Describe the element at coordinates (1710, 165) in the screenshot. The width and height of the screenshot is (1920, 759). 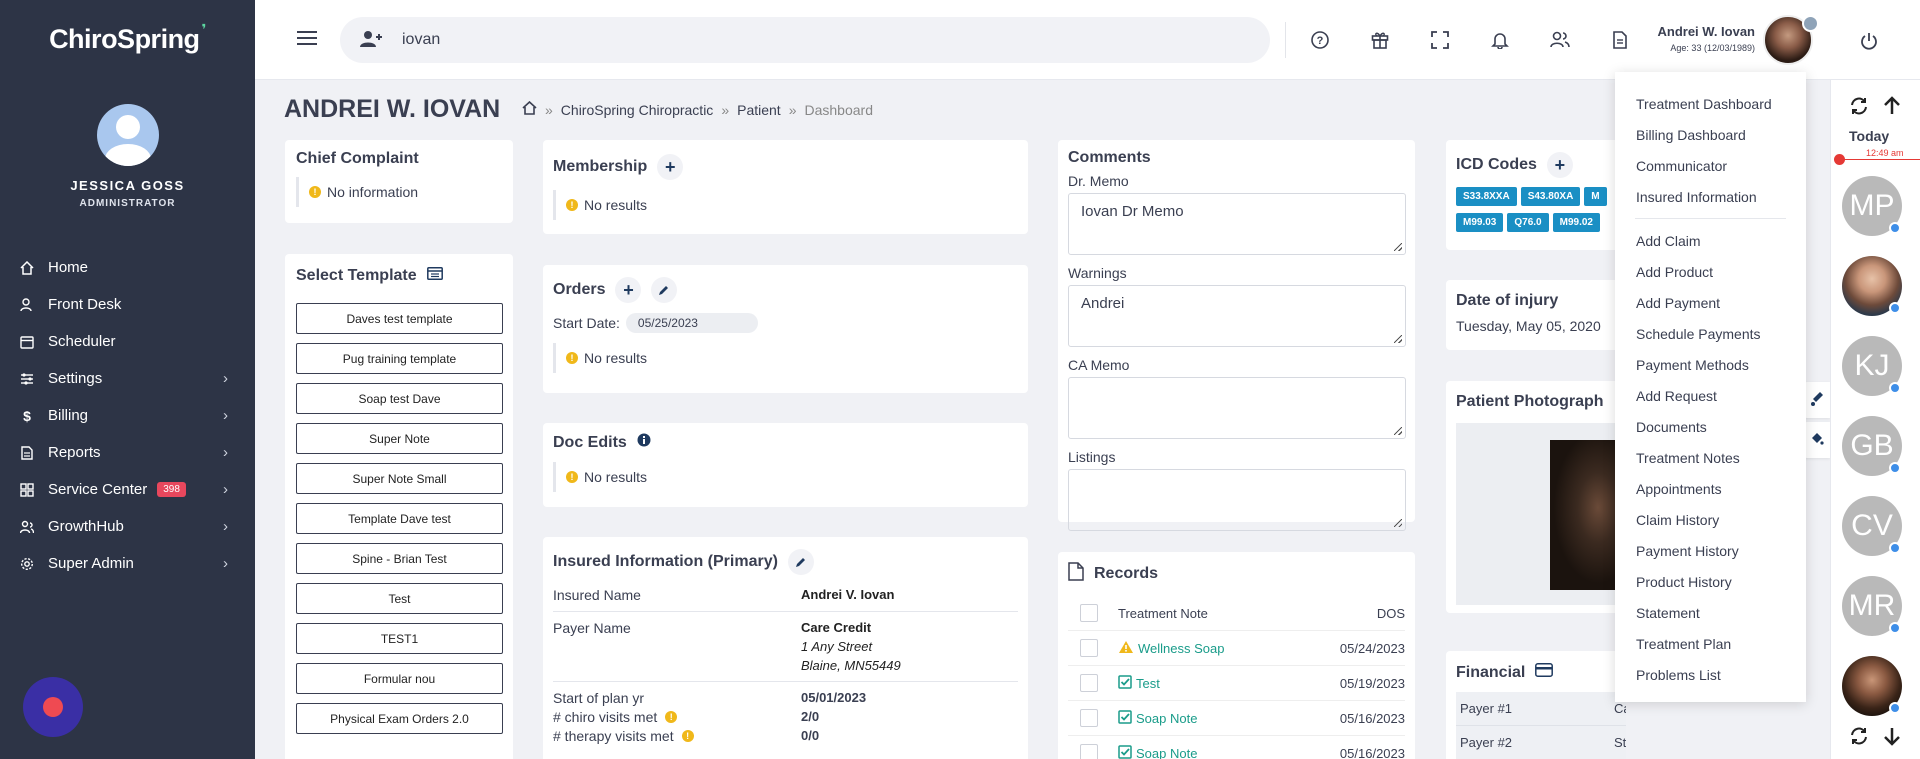
I see `menu-item-communicator: Communicator` at that location.